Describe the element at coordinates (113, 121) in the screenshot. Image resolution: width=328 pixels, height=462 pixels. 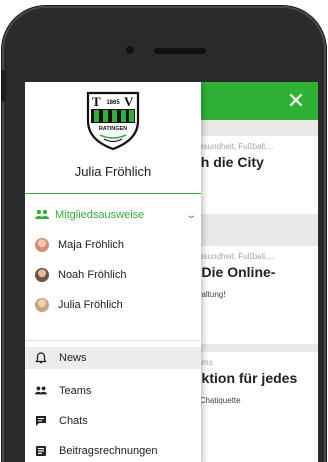
I see `club-logo: T V 1865 RATINGEN` at that location.